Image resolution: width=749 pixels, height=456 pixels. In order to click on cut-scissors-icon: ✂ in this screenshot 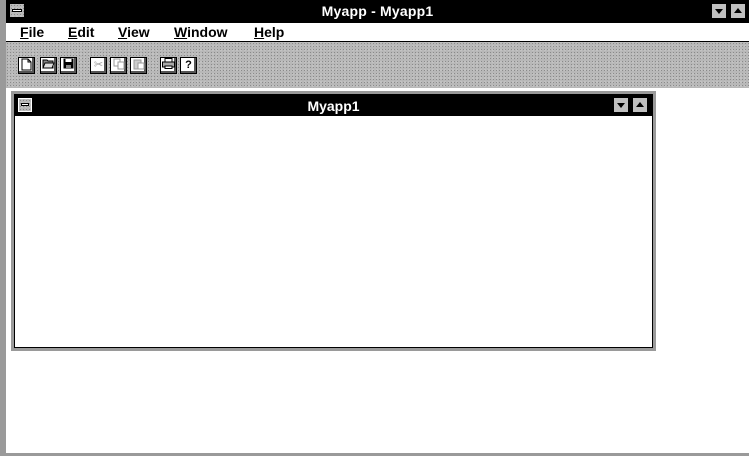, I will do `click(98, 65)`.